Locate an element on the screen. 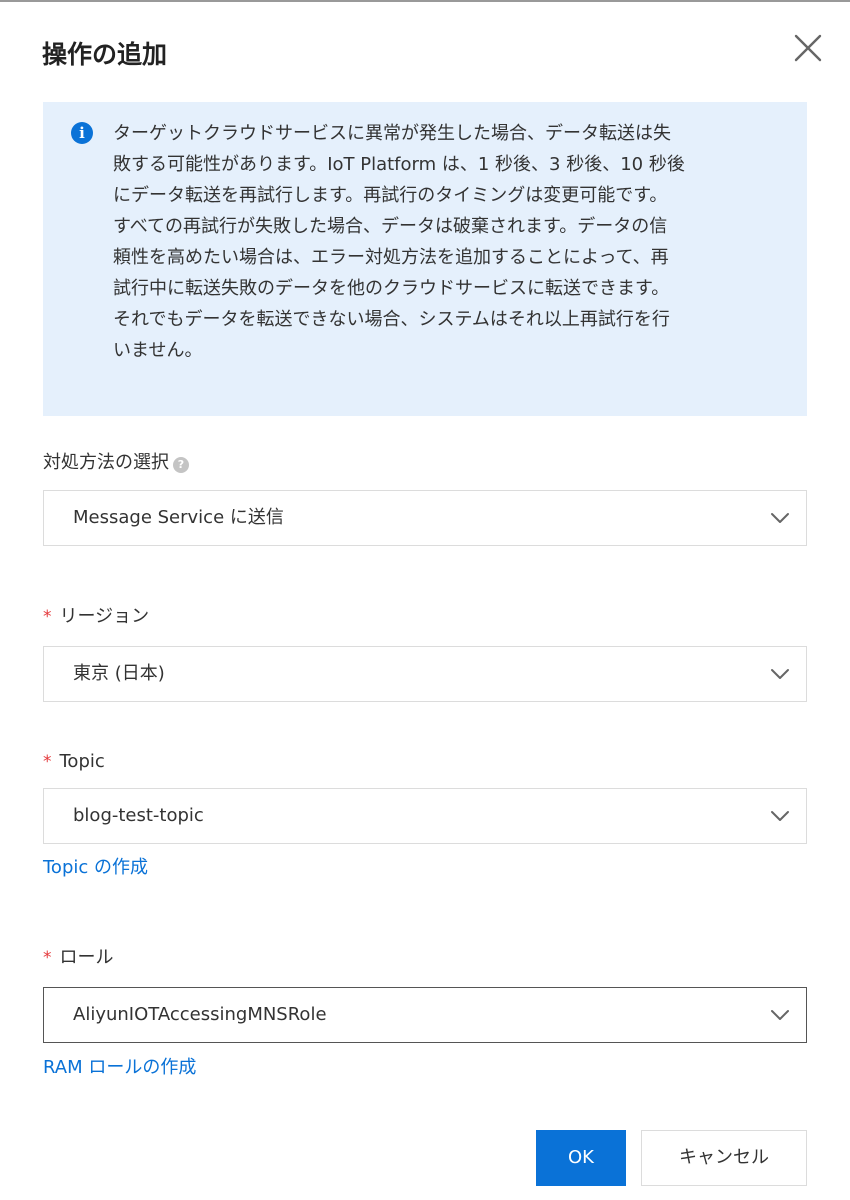 The image size is (850, 1200). cancel-button: キャンセル is located at coordinates (724, 1158).